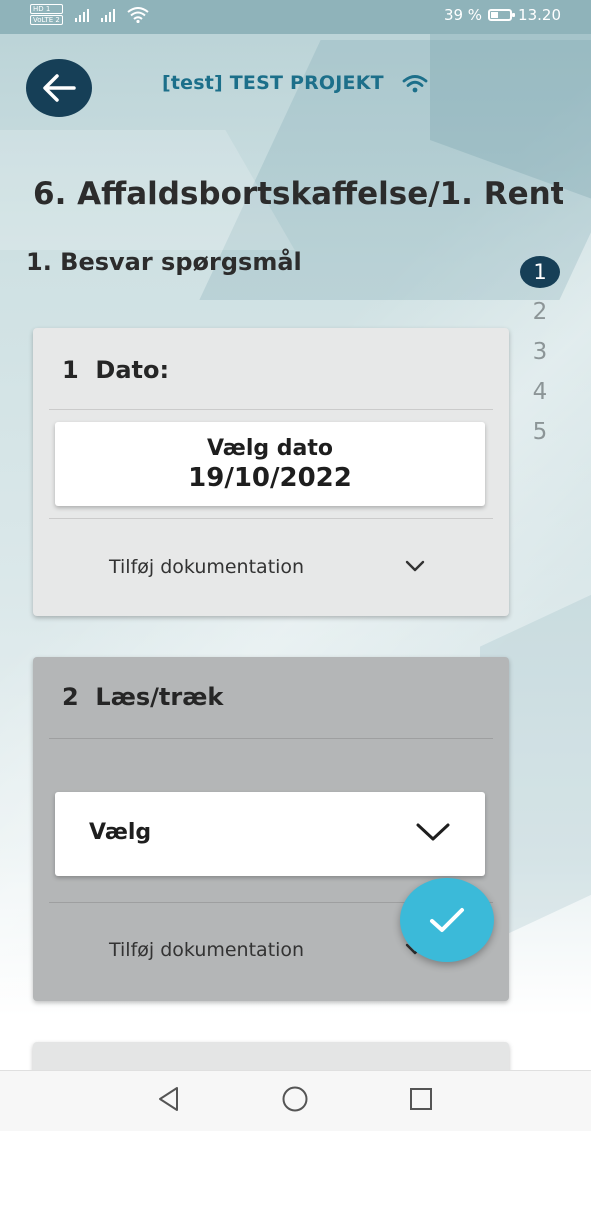 Image resolution: width=591 pixels, height=1213 pixels. Describe the element at coordinates (164, 262) in the screenshot. I see `section-title: 1. Besvar spørgsmål` at that location.